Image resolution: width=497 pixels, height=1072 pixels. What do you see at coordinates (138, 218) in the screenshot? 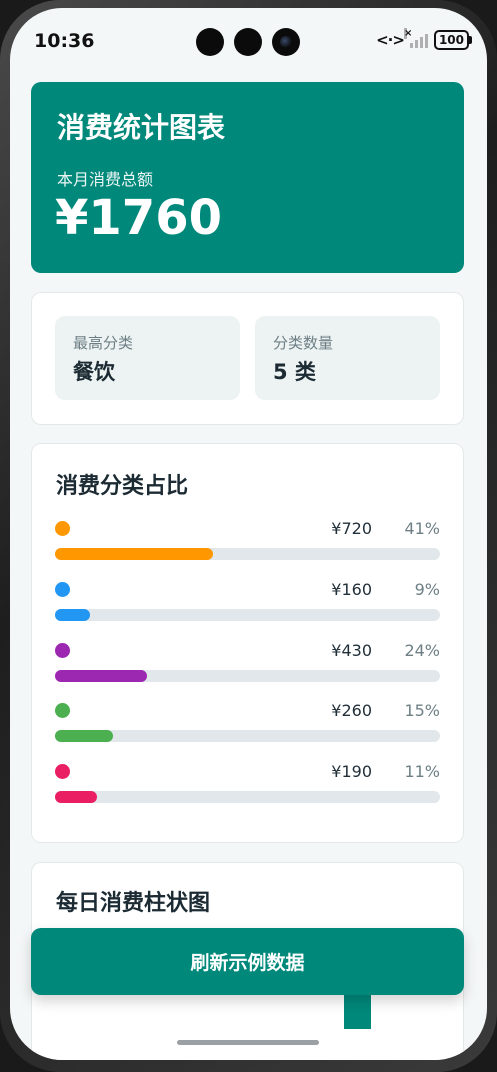
I see `total-amount: ¥1760` at bounding box center [138, 218].